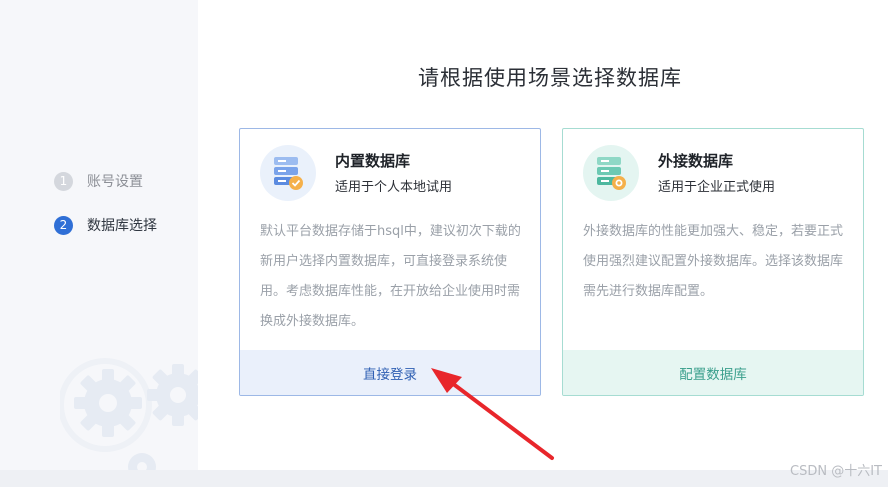 The image size is (888, 487). Describe the element at coordinates (115, 182) in the screenshot. I see `step-label: 账号设置` at that location.